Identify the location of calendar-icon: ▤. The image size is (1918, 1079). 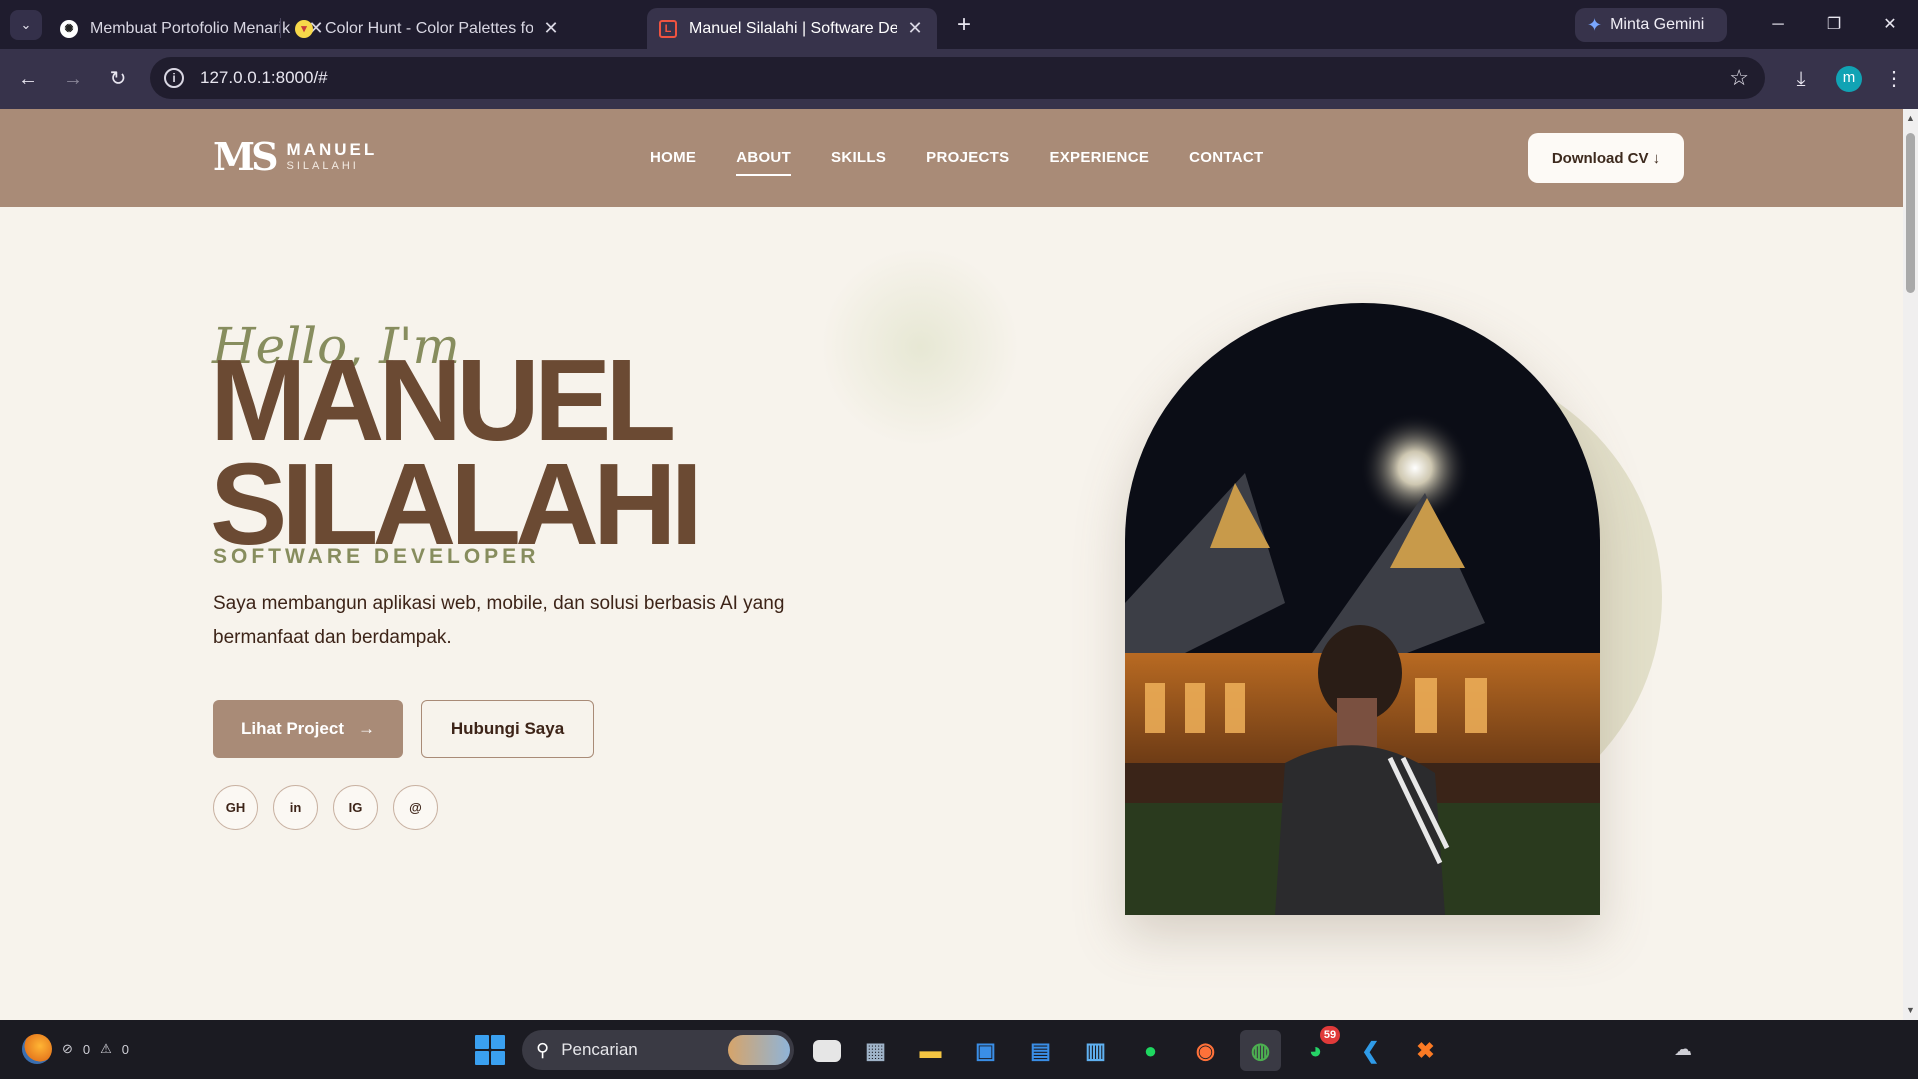
(1040, 1050).